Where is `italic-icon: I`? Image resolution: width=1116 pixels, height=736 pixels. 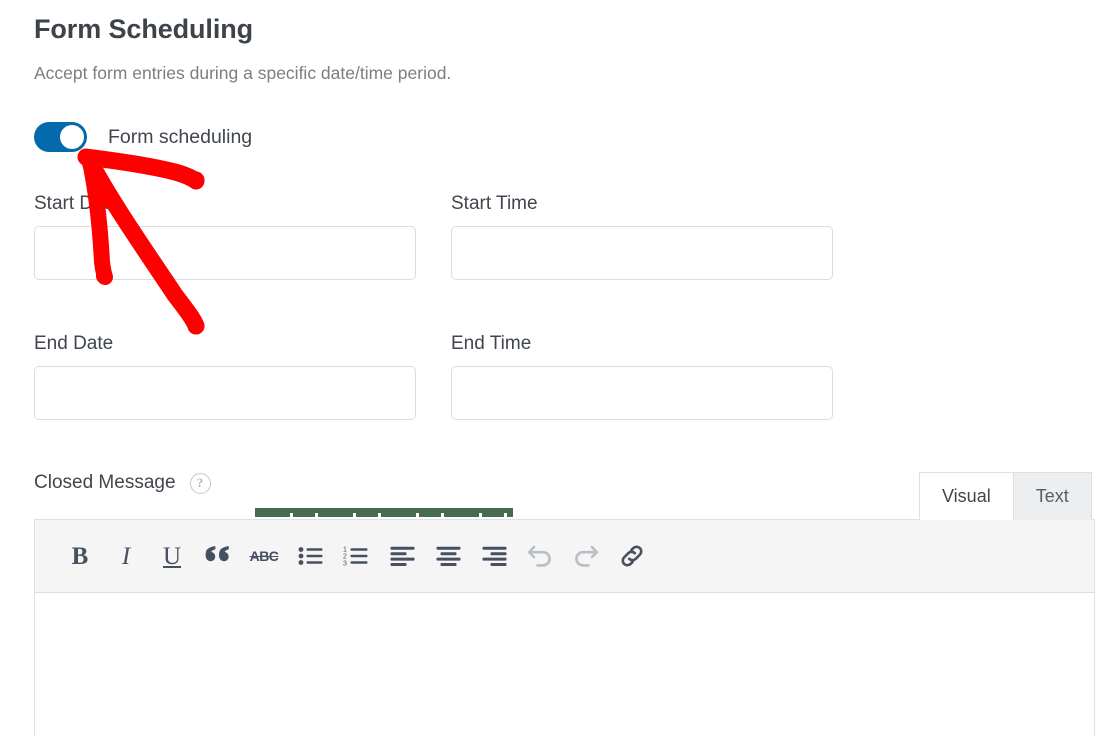 italic-icon: I is located at coordinates (126, 556).